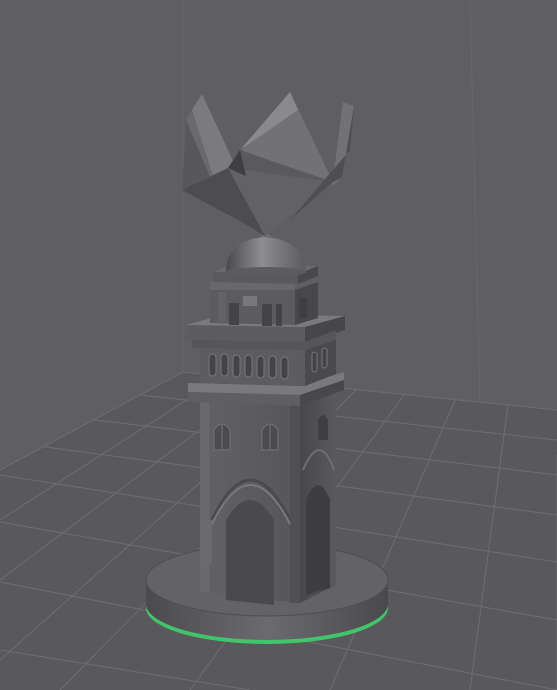 This screenshot has height=690, width=557. Describe the element at coordinates (268, 497) in the screenshot. I see `lower-tower` at that location.